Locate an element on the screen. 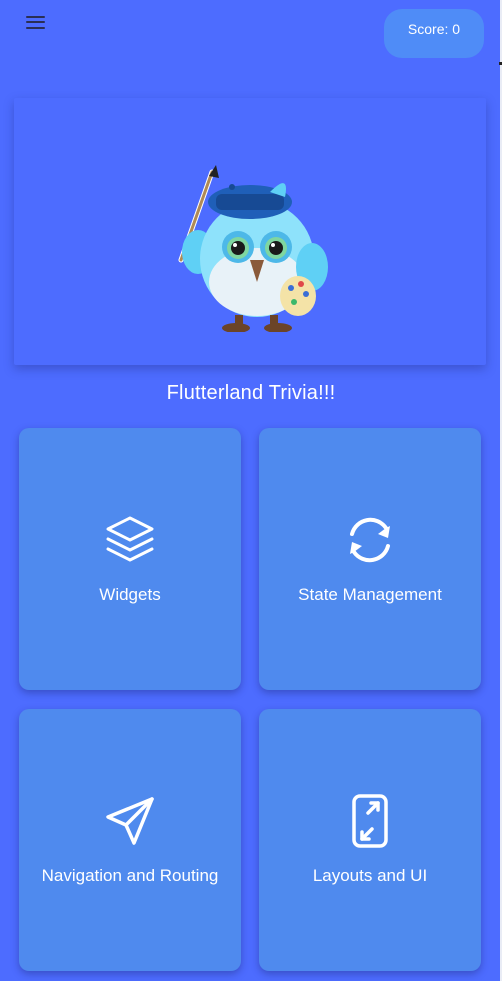  score-badge: Score: 0 is located at coordinates (434, 33).